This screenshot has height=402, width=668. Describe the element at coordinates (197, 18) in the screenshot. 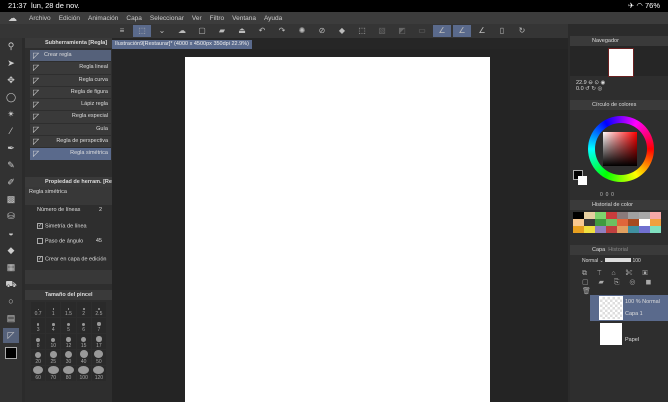

I see `menu-ver: Ver` at that location.